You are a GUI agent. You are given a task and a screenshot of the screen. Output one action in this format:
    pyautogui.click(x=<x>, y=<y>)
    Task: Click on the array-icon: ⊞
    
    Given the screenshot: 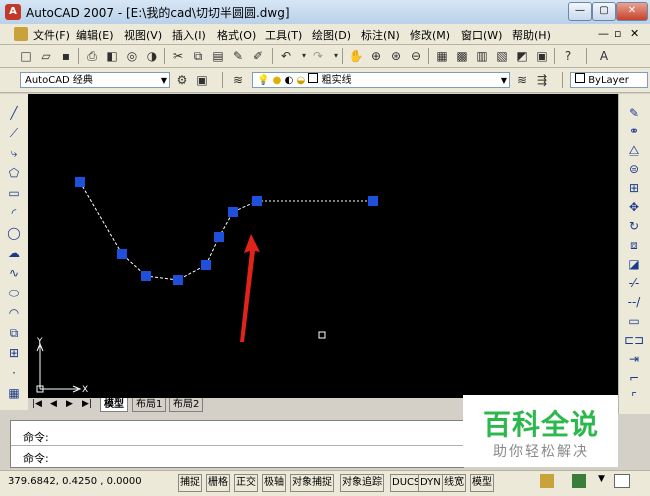 What is the action you would take?
    pyautogui.click(x=634, y=188)
    